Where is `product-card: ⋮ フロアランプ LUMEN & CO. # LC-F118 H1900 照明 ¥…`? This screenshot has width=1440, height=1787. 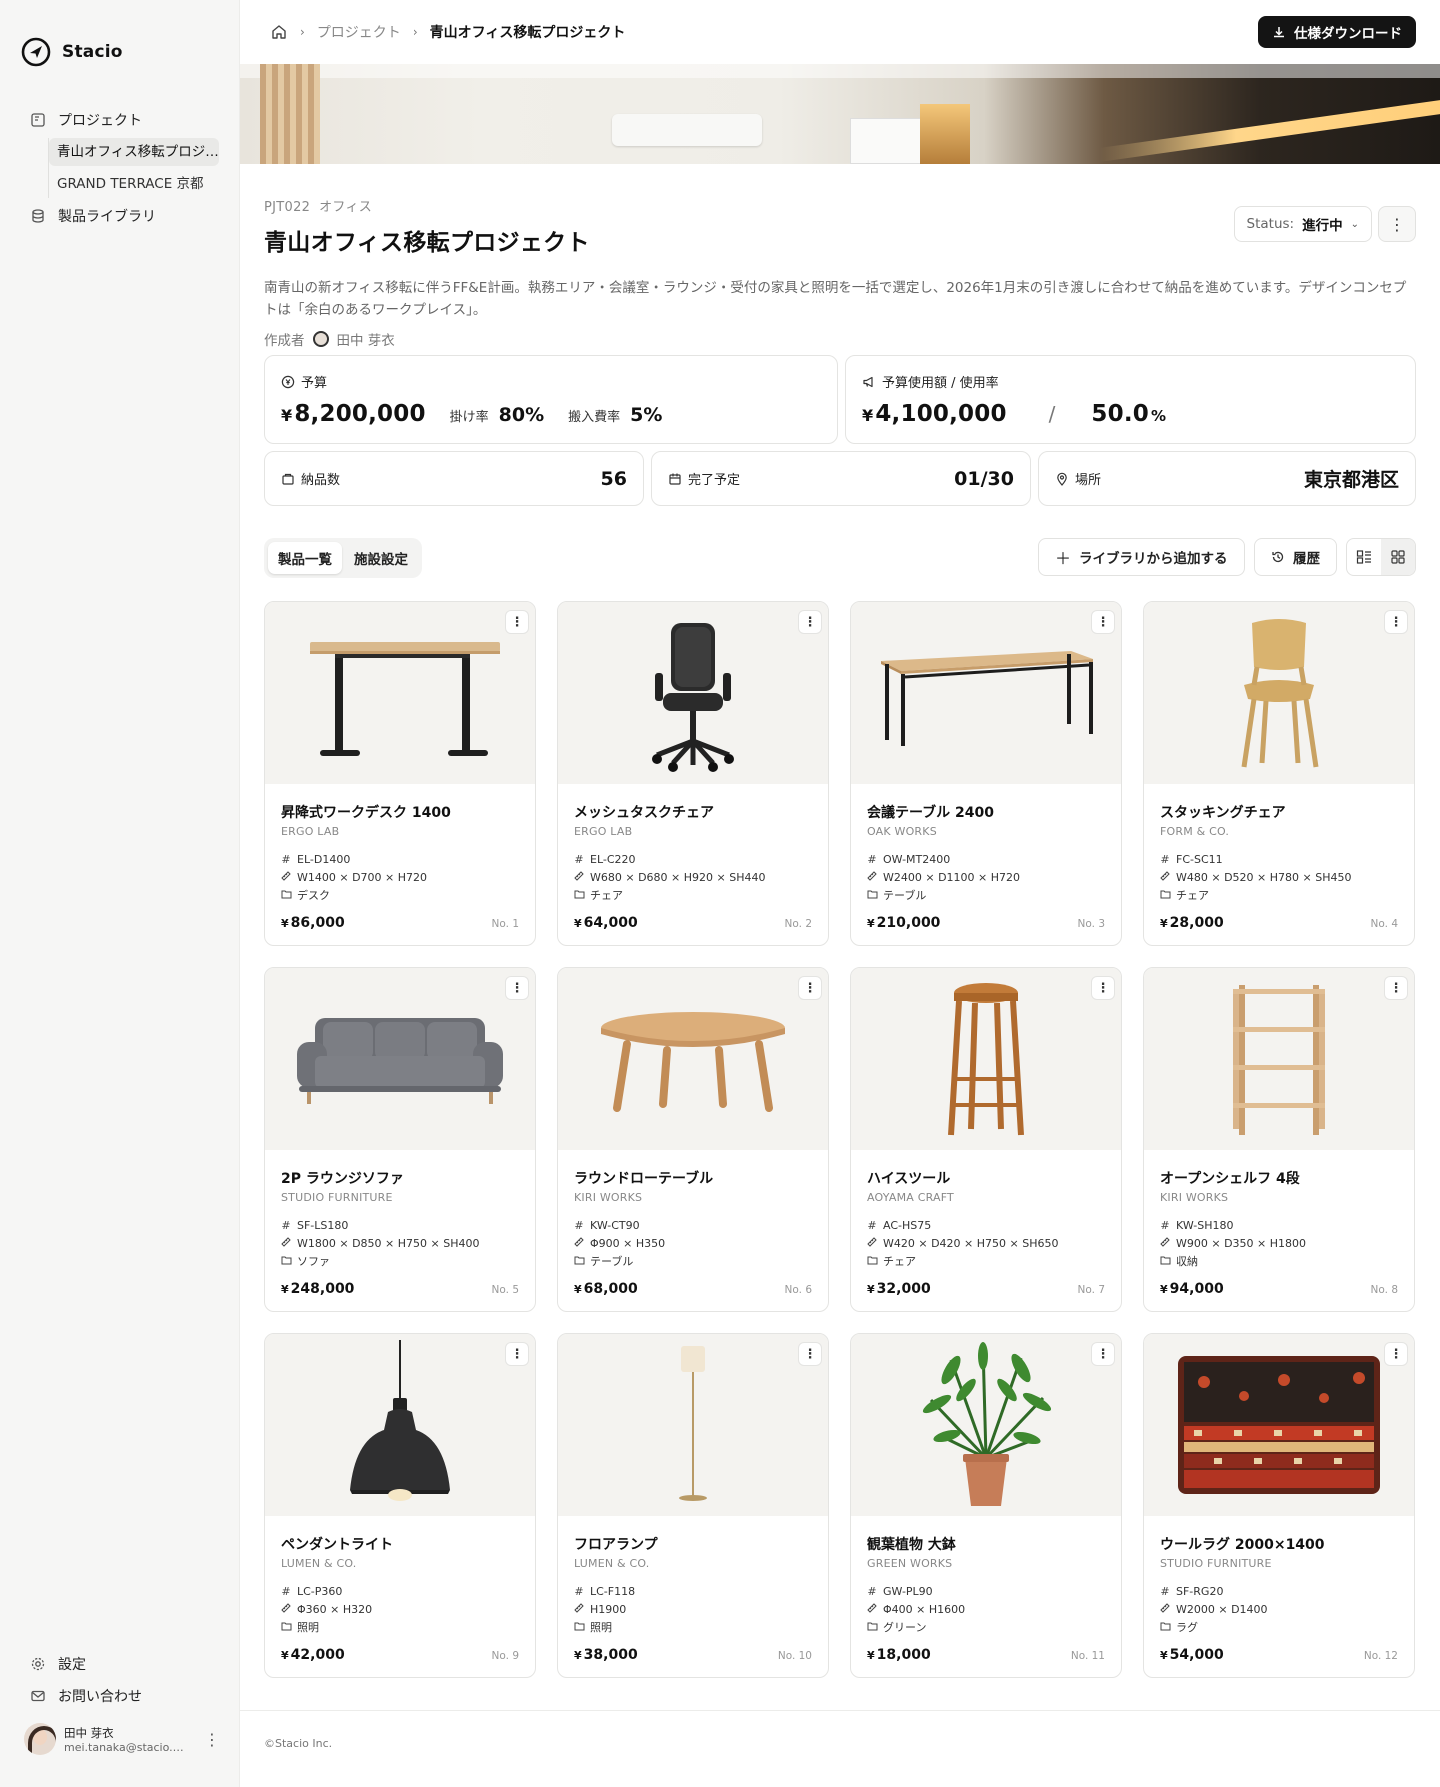 product-card: ⋮ フロアランプ LUMEN & CO. # LC-F118 H1900 照明 ¥… is located at coordinates (693, 1505).